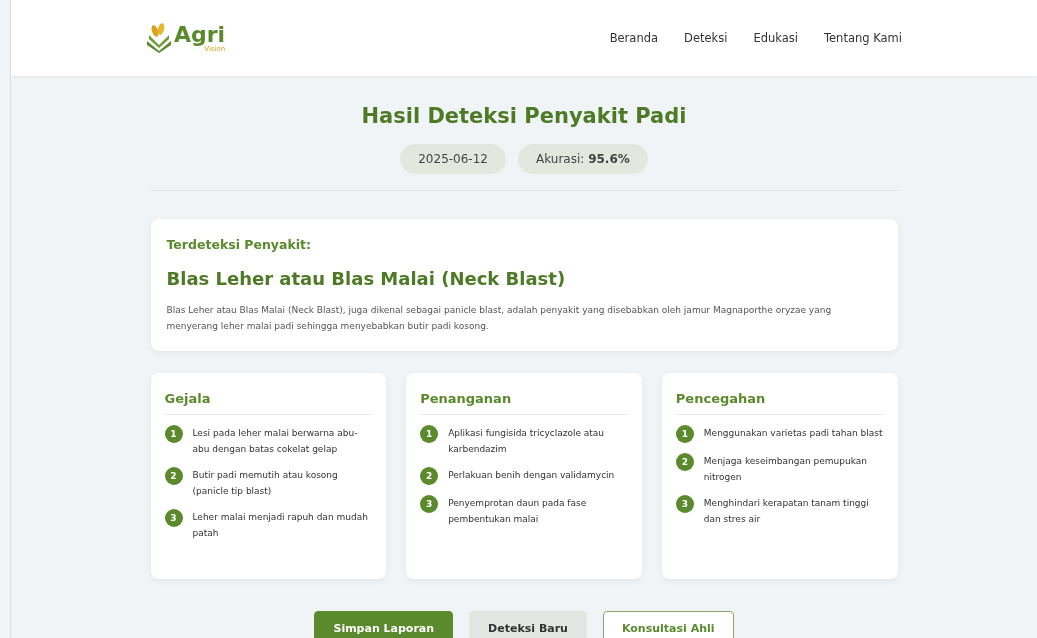 This screenshot has width=1037, height=638. What do you see at coordinates (238, 244) in the screenshot?
I see `detection-label: Terdeteksi Penyakit:` at bounding box center [238, 244].